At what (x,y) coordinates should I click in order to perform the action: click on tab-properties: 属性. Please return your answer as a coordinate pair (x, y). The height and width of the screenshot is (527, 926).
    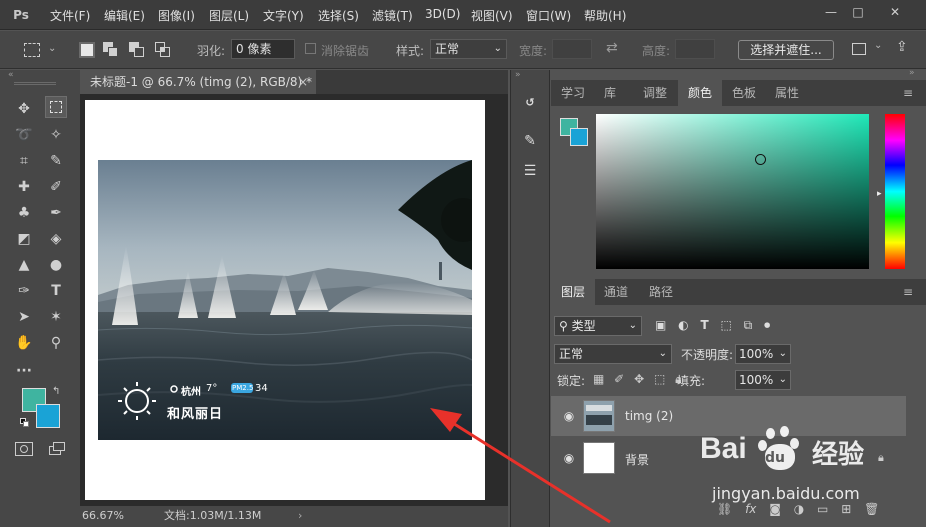
    Looking at the image, I should click on (787, 93).